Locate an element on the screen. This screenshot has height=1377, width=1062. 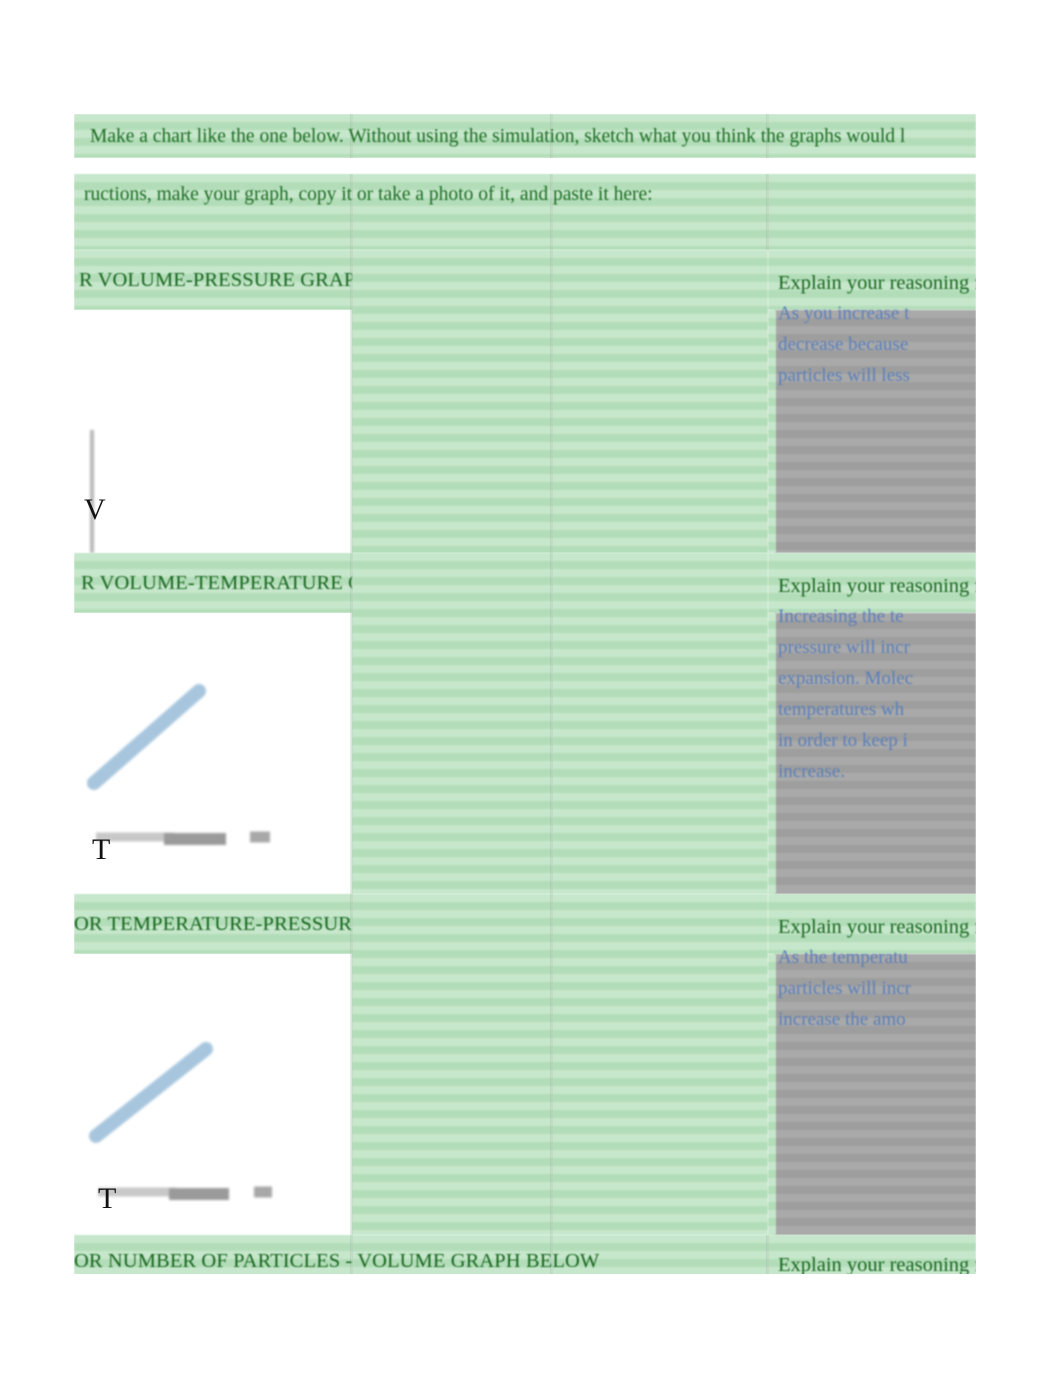
tp-cell-a: OR TEMPERATURE-PRESSURE GRAPH BELOW T is located at coordinates (296, 1064).